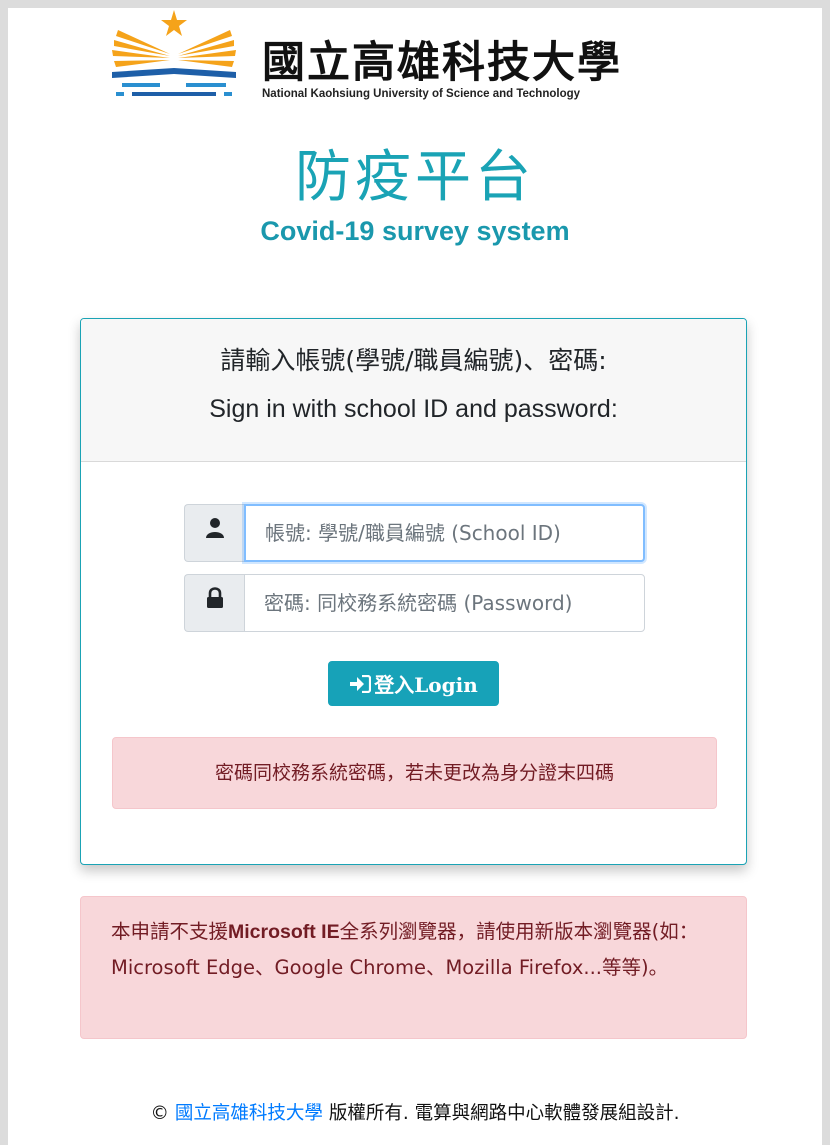 This screenshot has height=1145, width=830. I want to click on copyright-symbol: ©, so click(160, 1113).